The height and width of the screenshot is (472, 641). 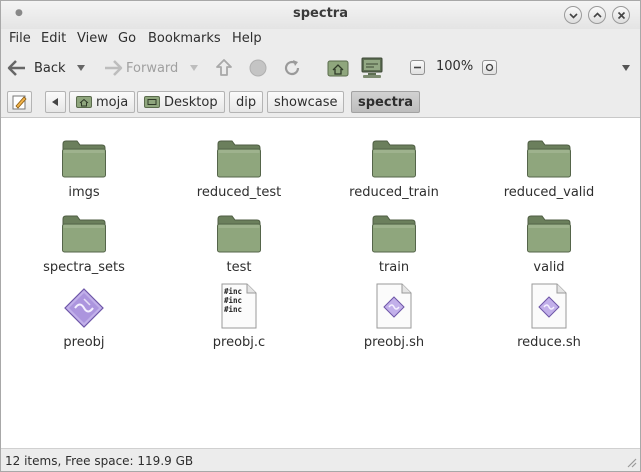 I want to click on zoom-normal-icon, so click(x=489, y=67).